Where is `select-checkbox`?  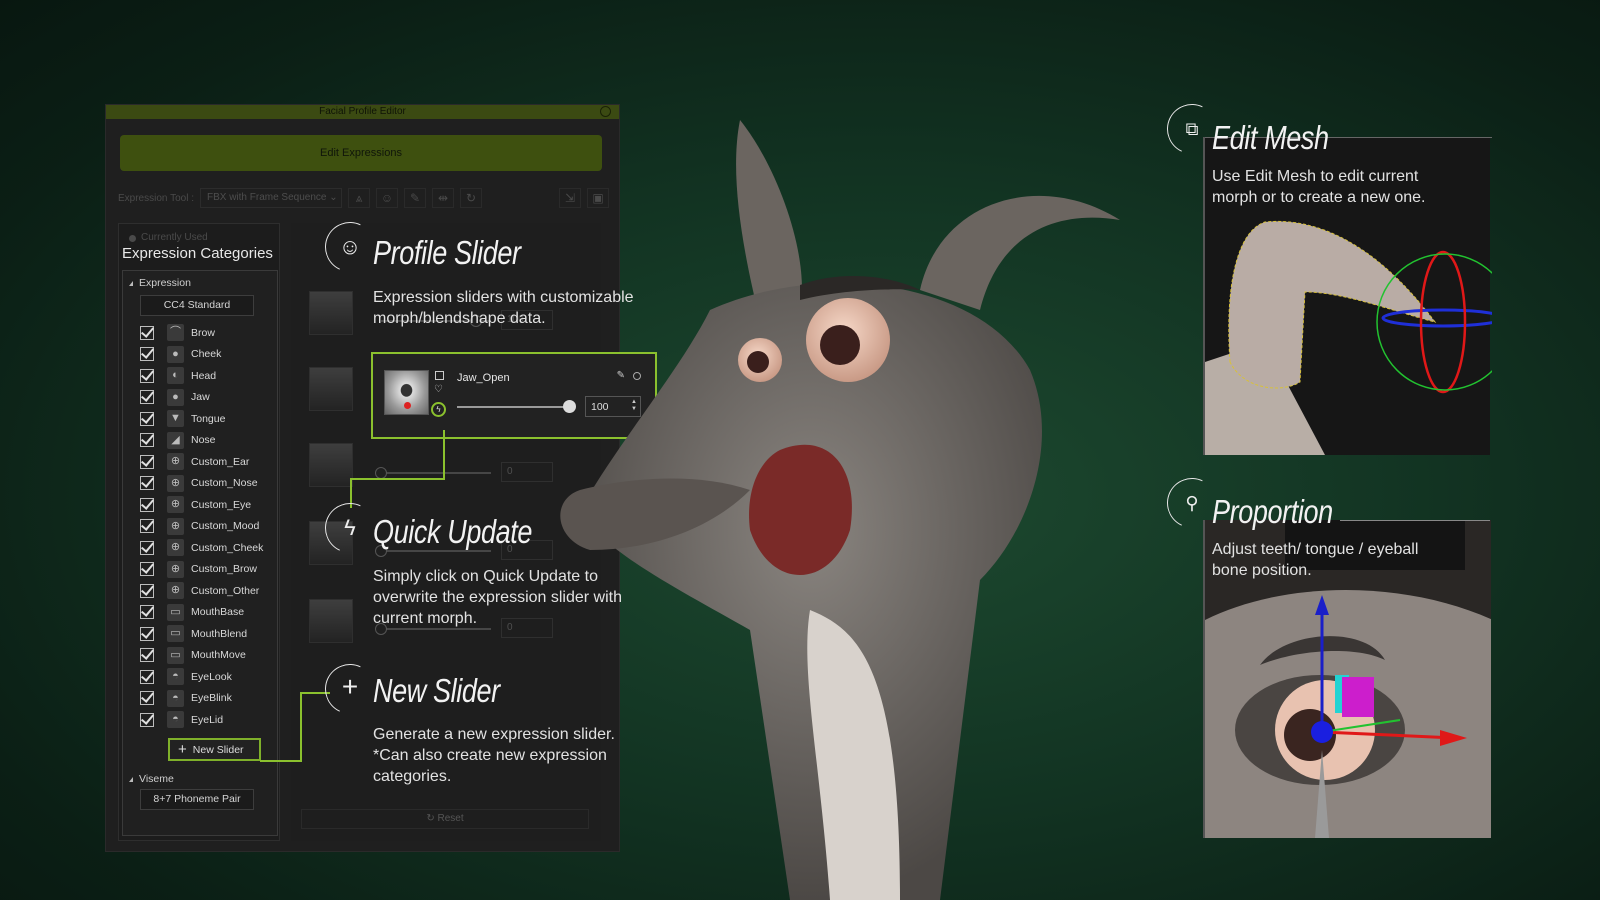 select-checkbox is located at coordinates (439, 375).